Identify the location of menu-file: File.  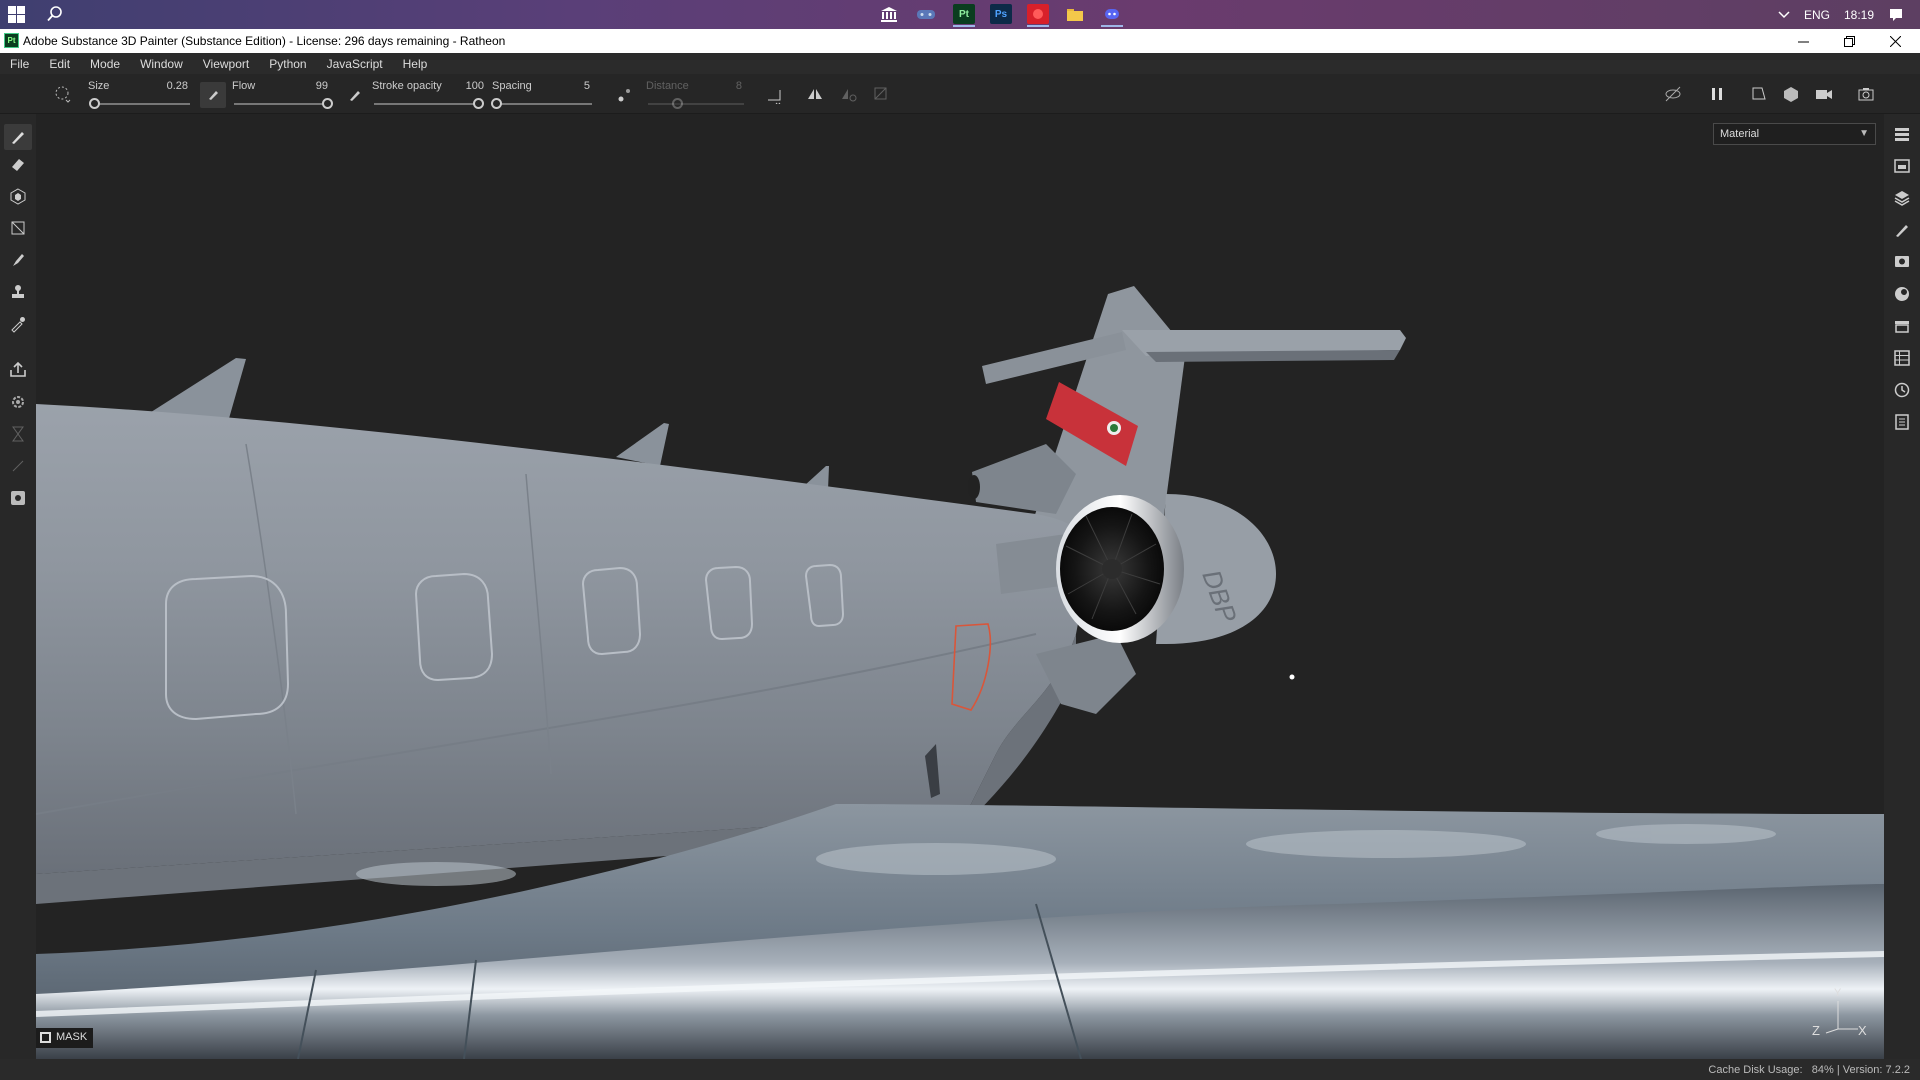
(19, 63).